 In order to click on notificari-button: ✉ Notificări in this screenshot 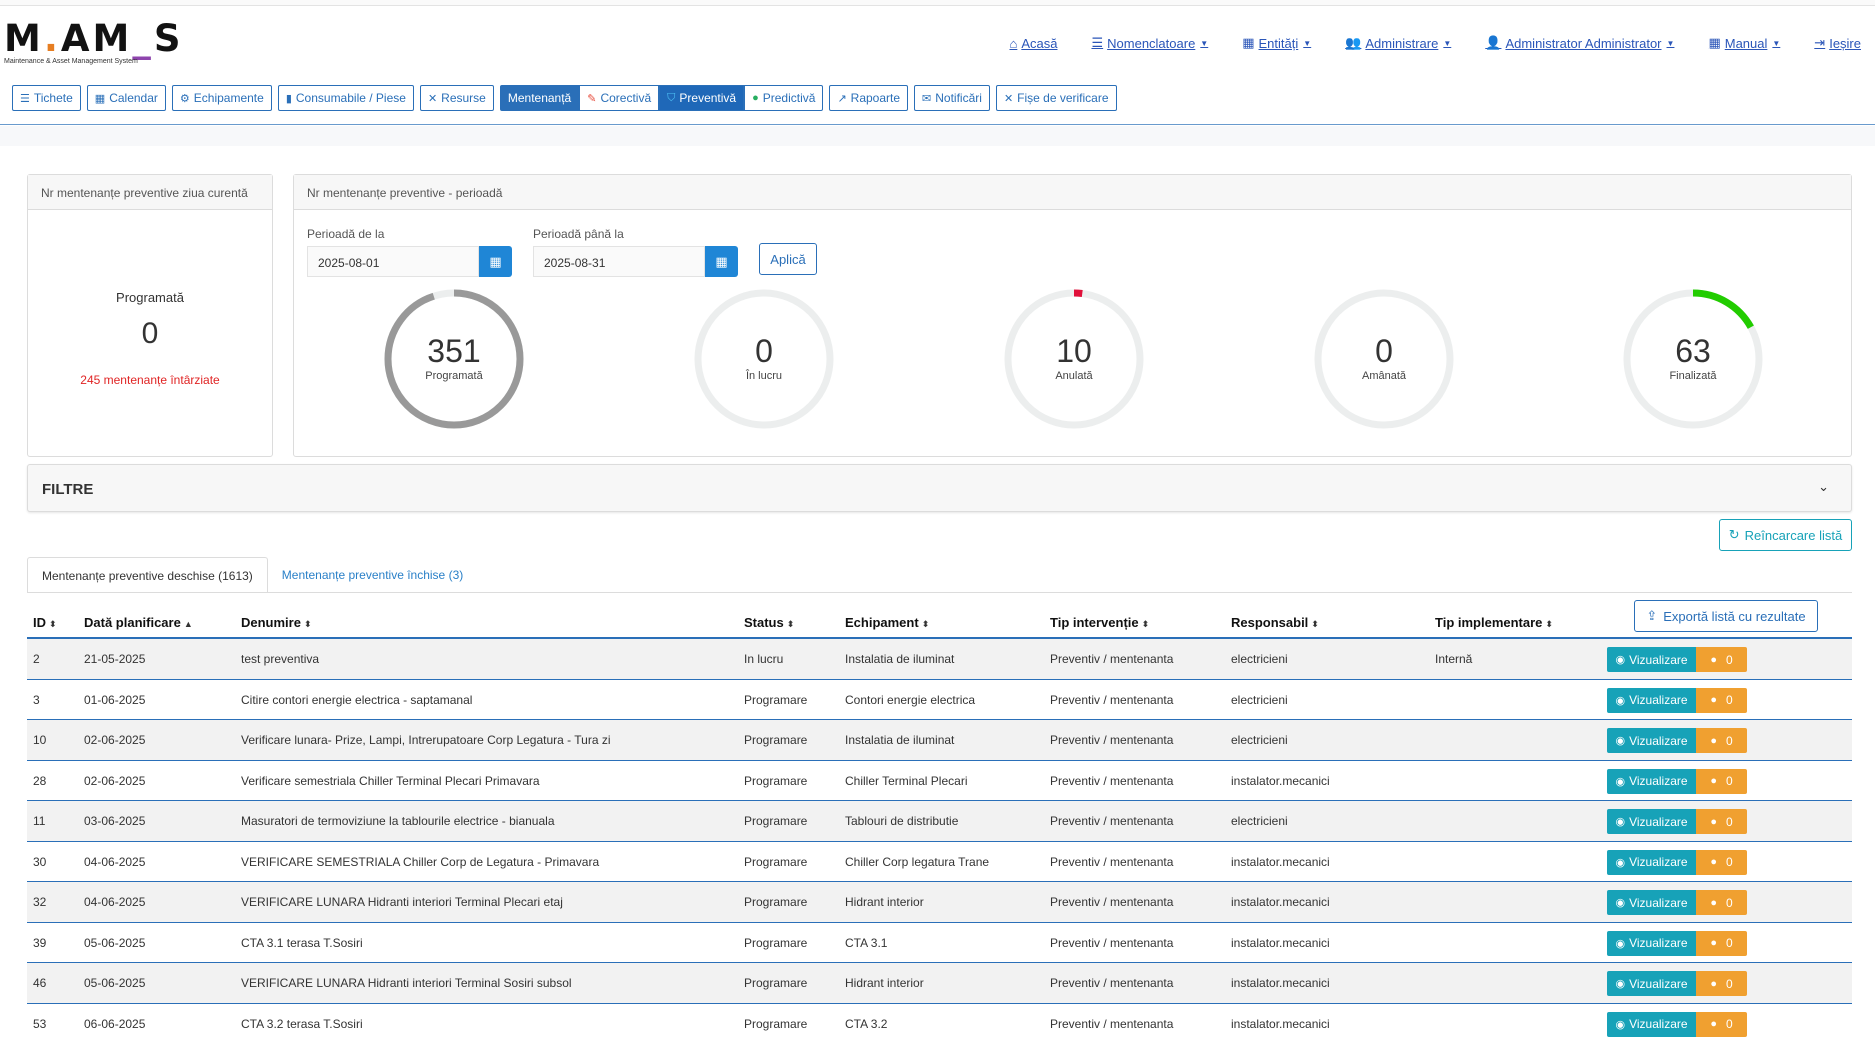, I will do `click(952, 98)`.